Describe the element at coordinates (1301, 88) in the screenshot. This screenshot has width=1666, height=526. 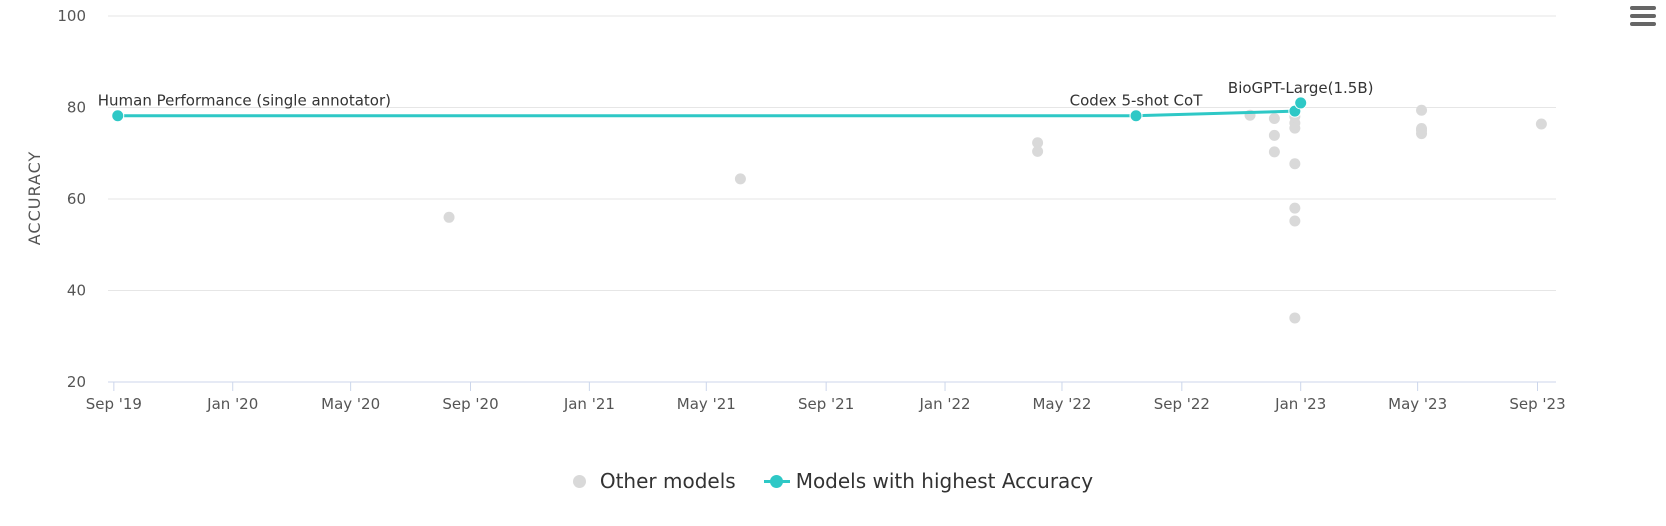
I see `data-label: BioGPT-Large(1.5B)` at that location.